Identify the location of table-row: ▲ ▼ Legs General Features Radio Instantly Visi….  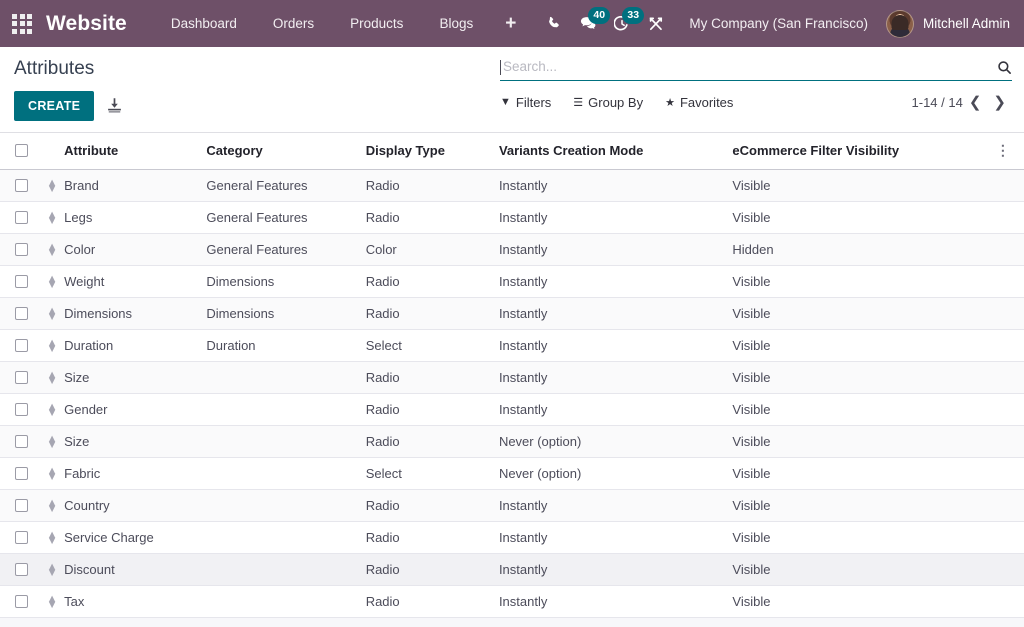
(512, 217).